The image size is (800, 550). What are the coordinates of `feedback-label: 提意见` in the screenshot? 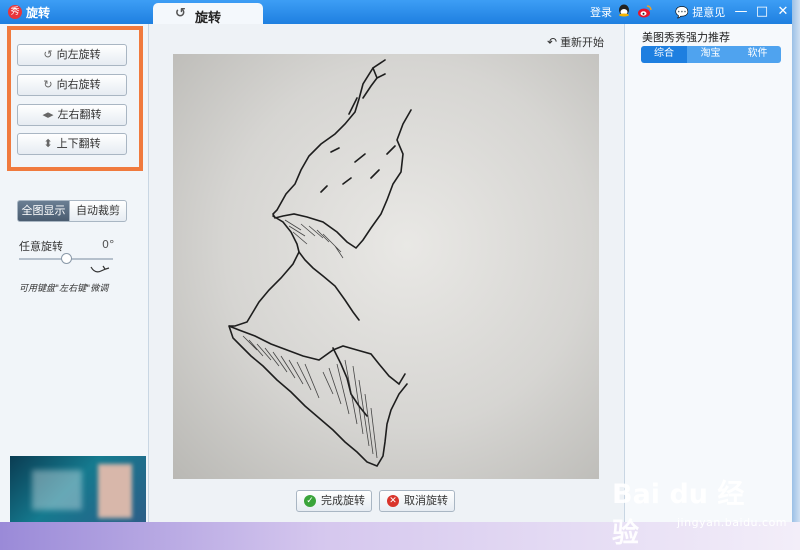 It's located at (709, 12).